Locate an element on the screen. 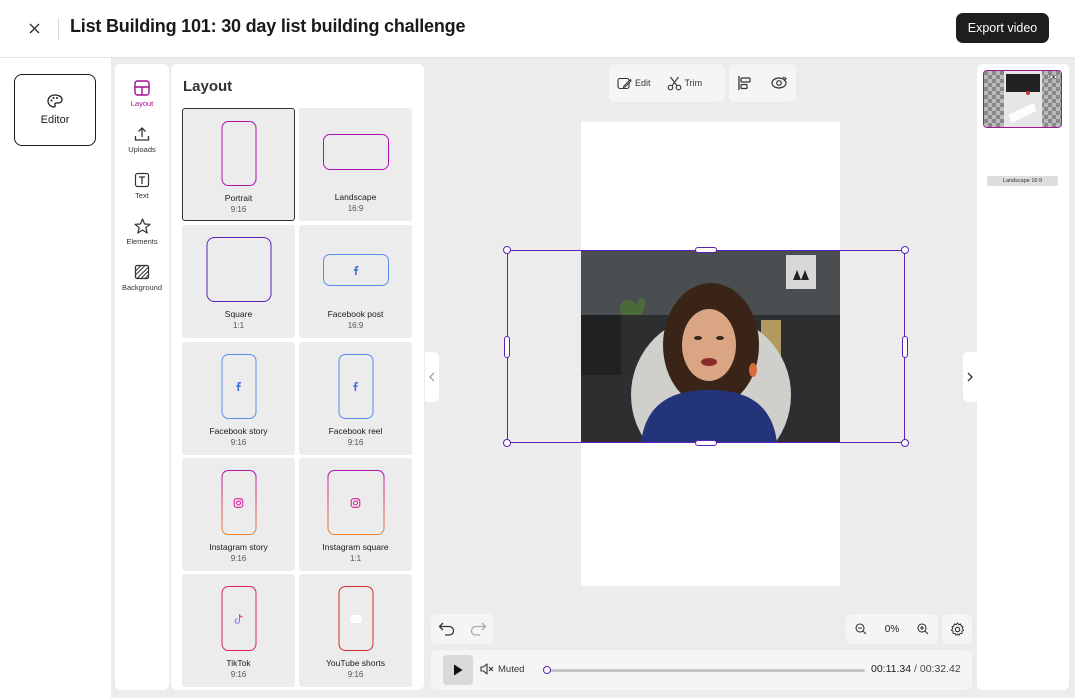 The image size is (1075, 698). instagram-square-shape is located at coordinates (355, 502).